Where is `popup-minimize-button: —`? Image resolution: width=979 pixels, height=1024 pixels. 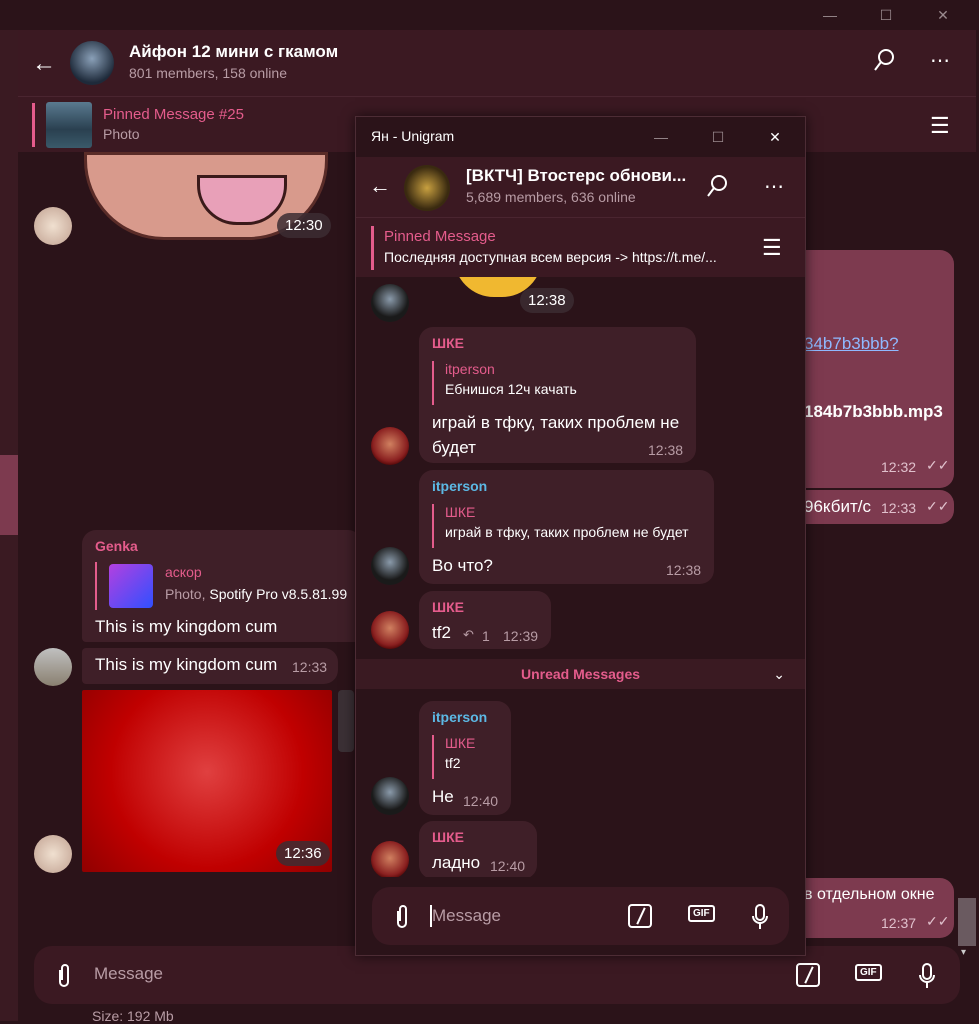
popup-minimize-button: — is located at coordinates (661, 137).